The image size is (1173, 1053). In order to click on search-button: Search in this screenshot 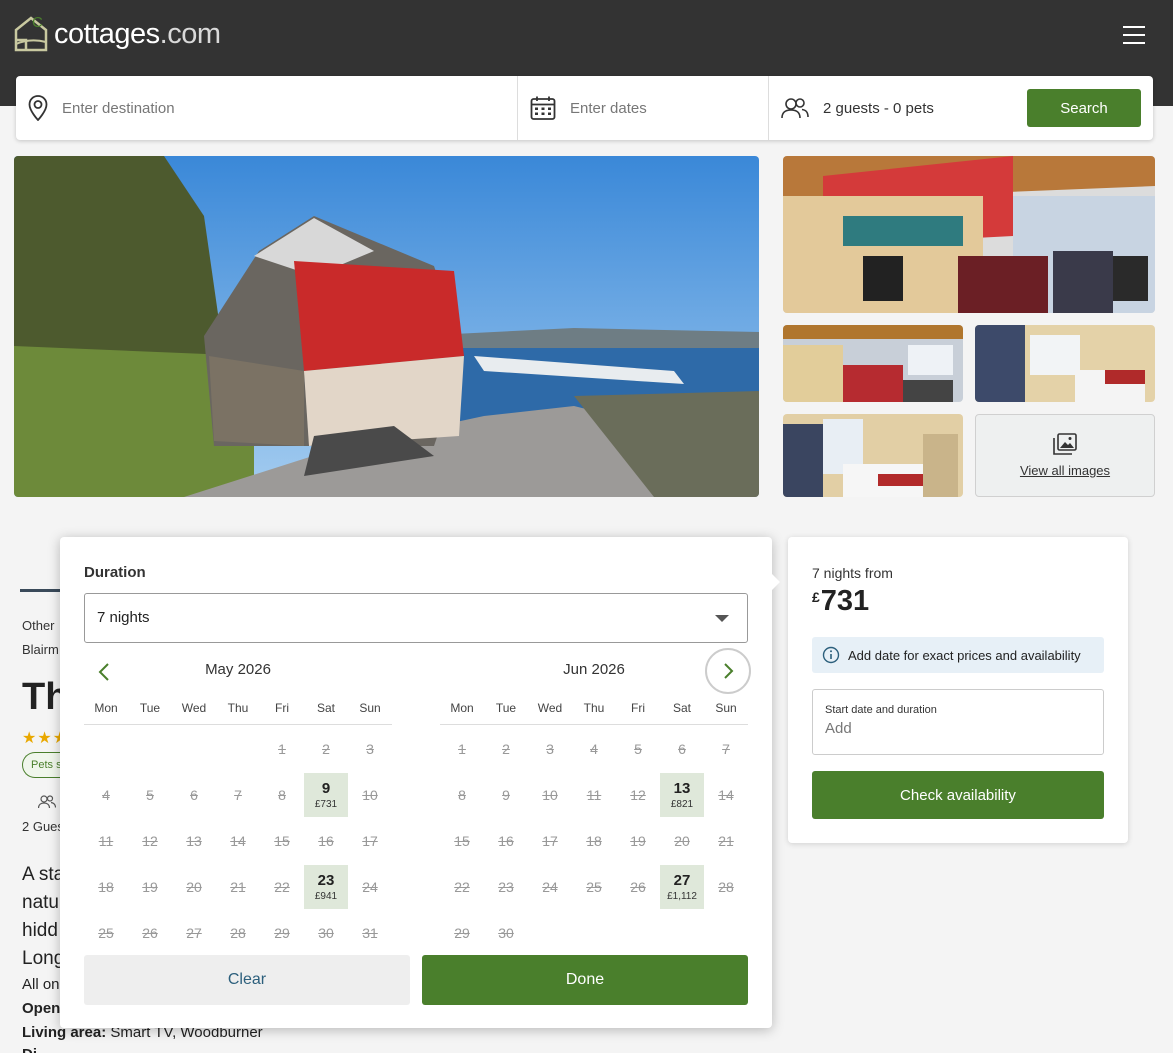, I will do `click(1084, 108)`.